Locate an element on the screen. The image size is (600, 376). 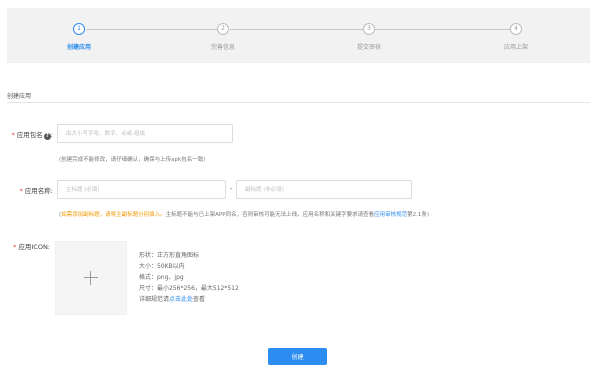
subtitle-input is located at coordinates (324, 189).